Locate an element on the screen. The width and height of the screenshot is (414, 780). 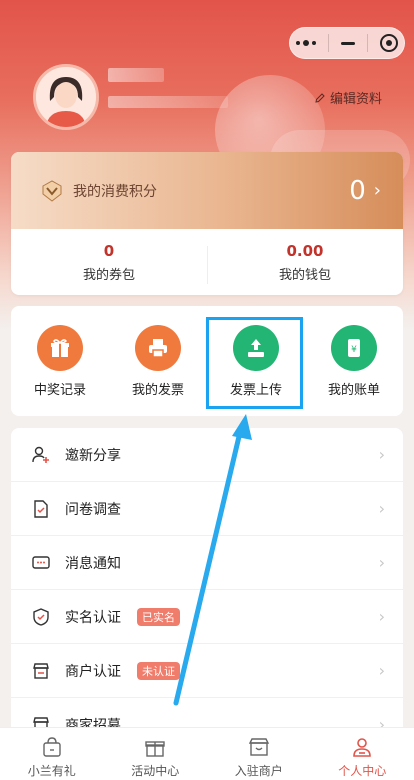
status-badge: 未认证 is located at coordinates (158, 670).